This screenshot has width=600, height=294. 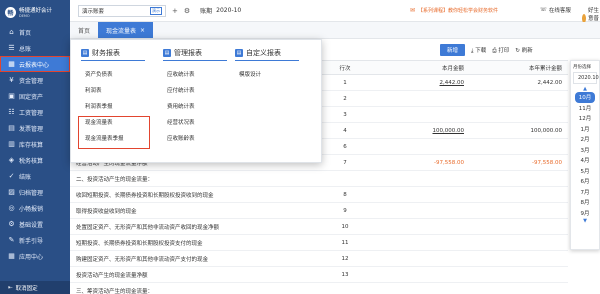 I want to click on menu-item: 利润表季报, so click(x=121, y=106).